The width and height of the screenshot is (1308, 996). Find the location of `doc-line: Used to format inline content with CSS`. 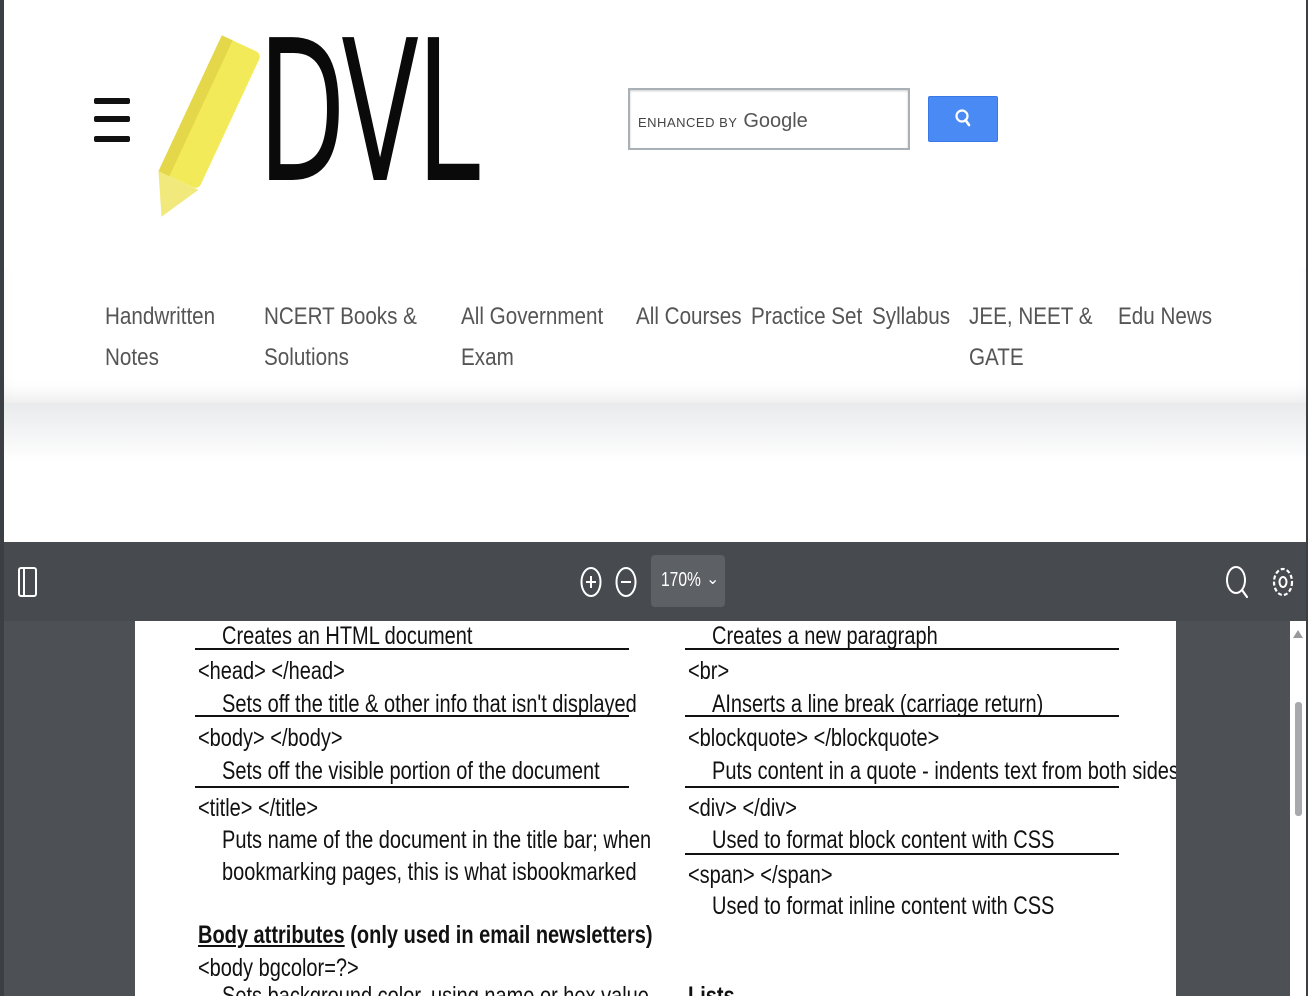

doc-line: Used to format inline content with CSS is located at coordinates (883, 906).